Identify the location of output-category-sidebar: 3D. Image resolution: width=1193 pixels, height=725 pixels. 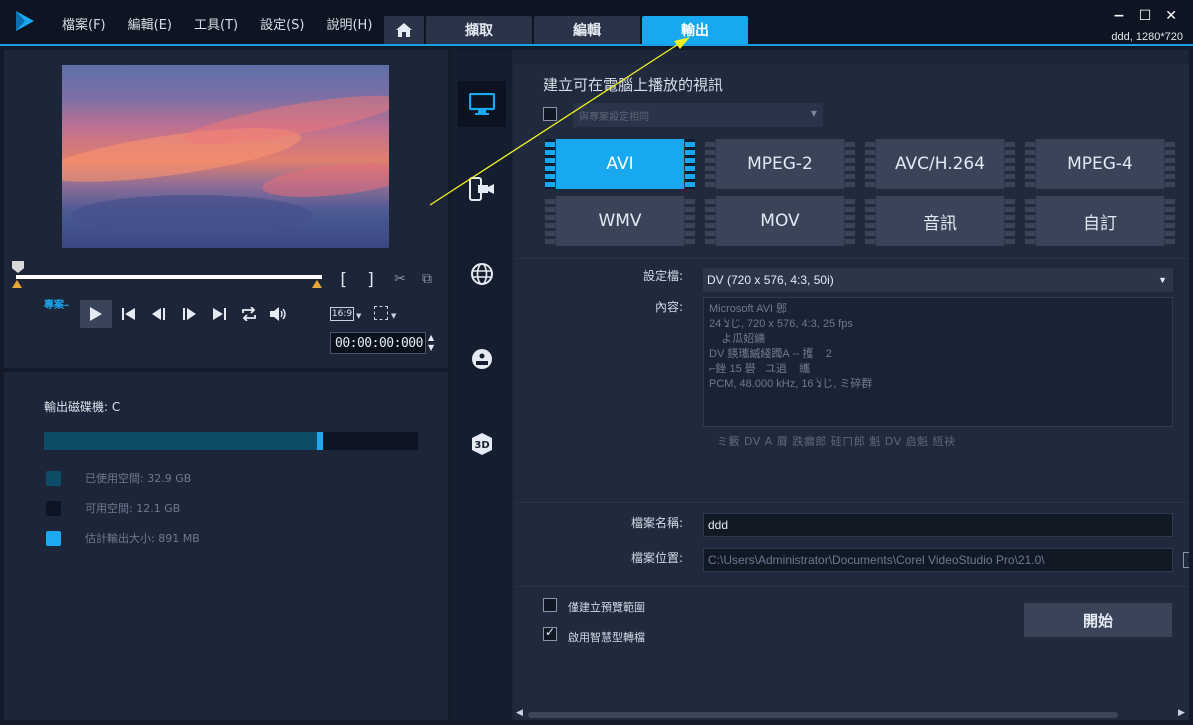
(482, 385).